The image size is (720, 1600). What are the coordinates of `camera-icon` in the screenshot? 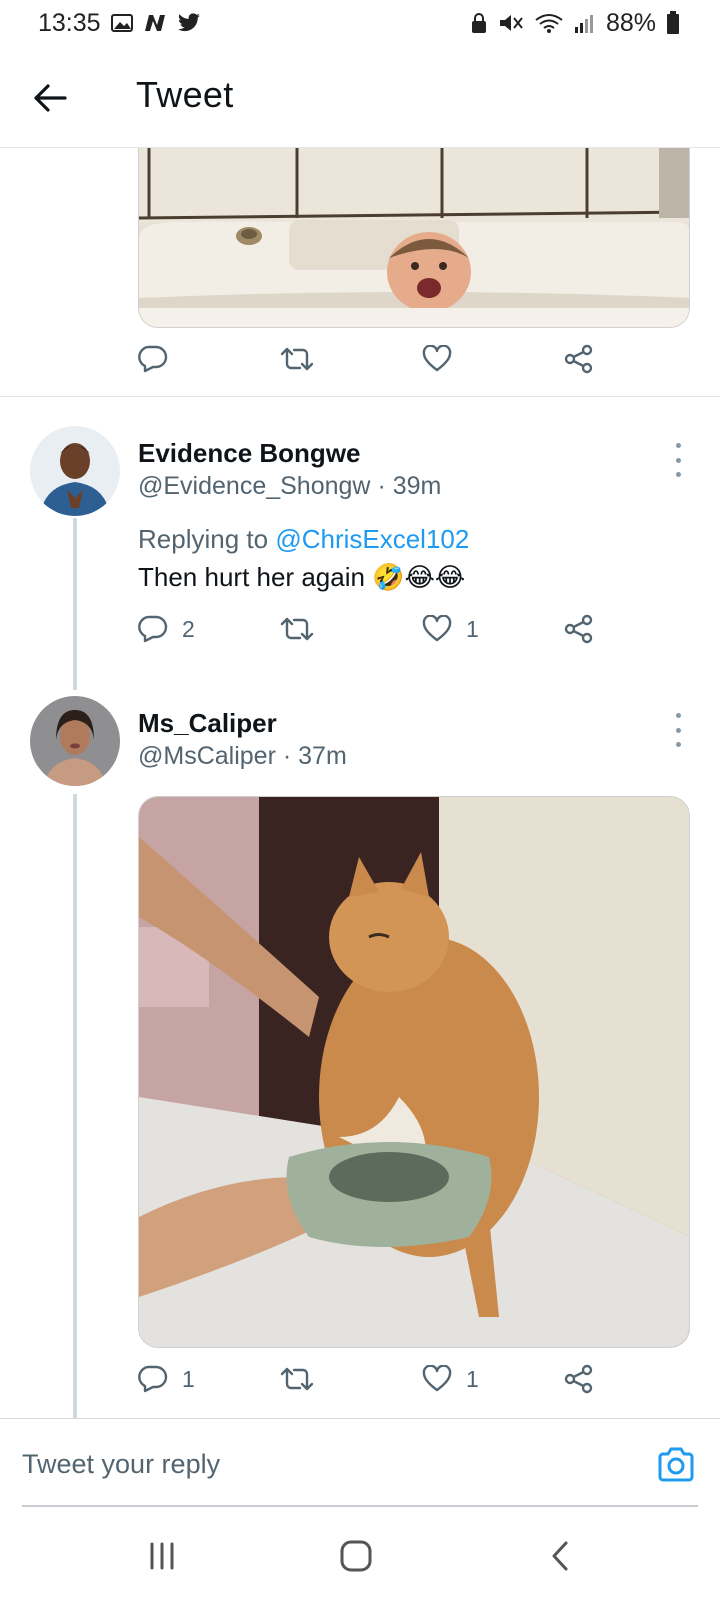 It's located at (676, 1465).